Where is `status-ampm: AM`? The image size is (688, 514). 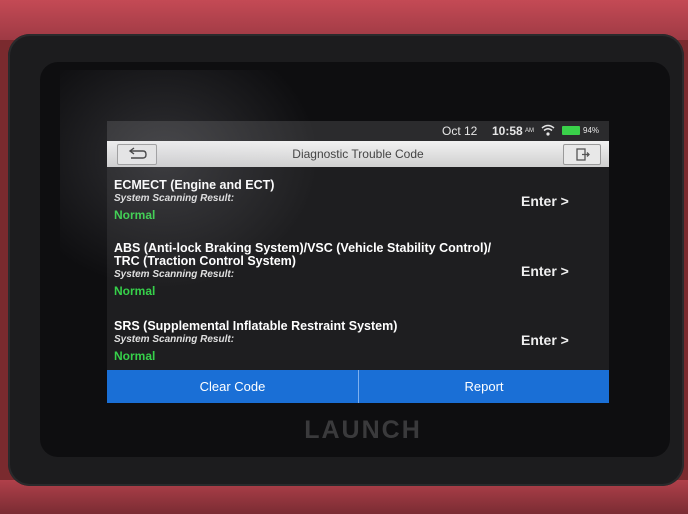 status-ampm: AM is located at coordinates (529, 131).